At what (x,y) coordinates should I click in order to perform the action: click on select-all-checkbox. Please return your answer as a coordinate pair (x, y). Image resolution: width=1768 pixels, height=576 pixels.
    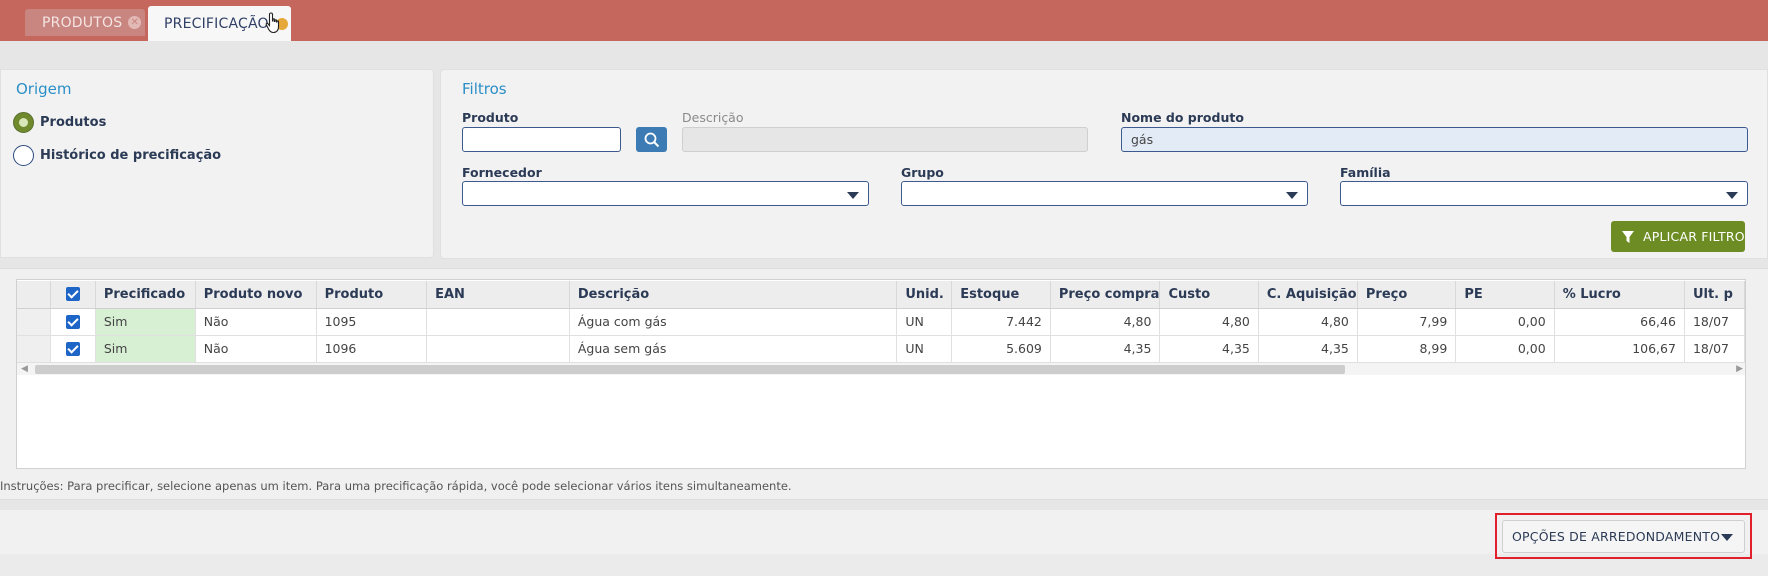
    Looking at the image, I should click on (73, 295).